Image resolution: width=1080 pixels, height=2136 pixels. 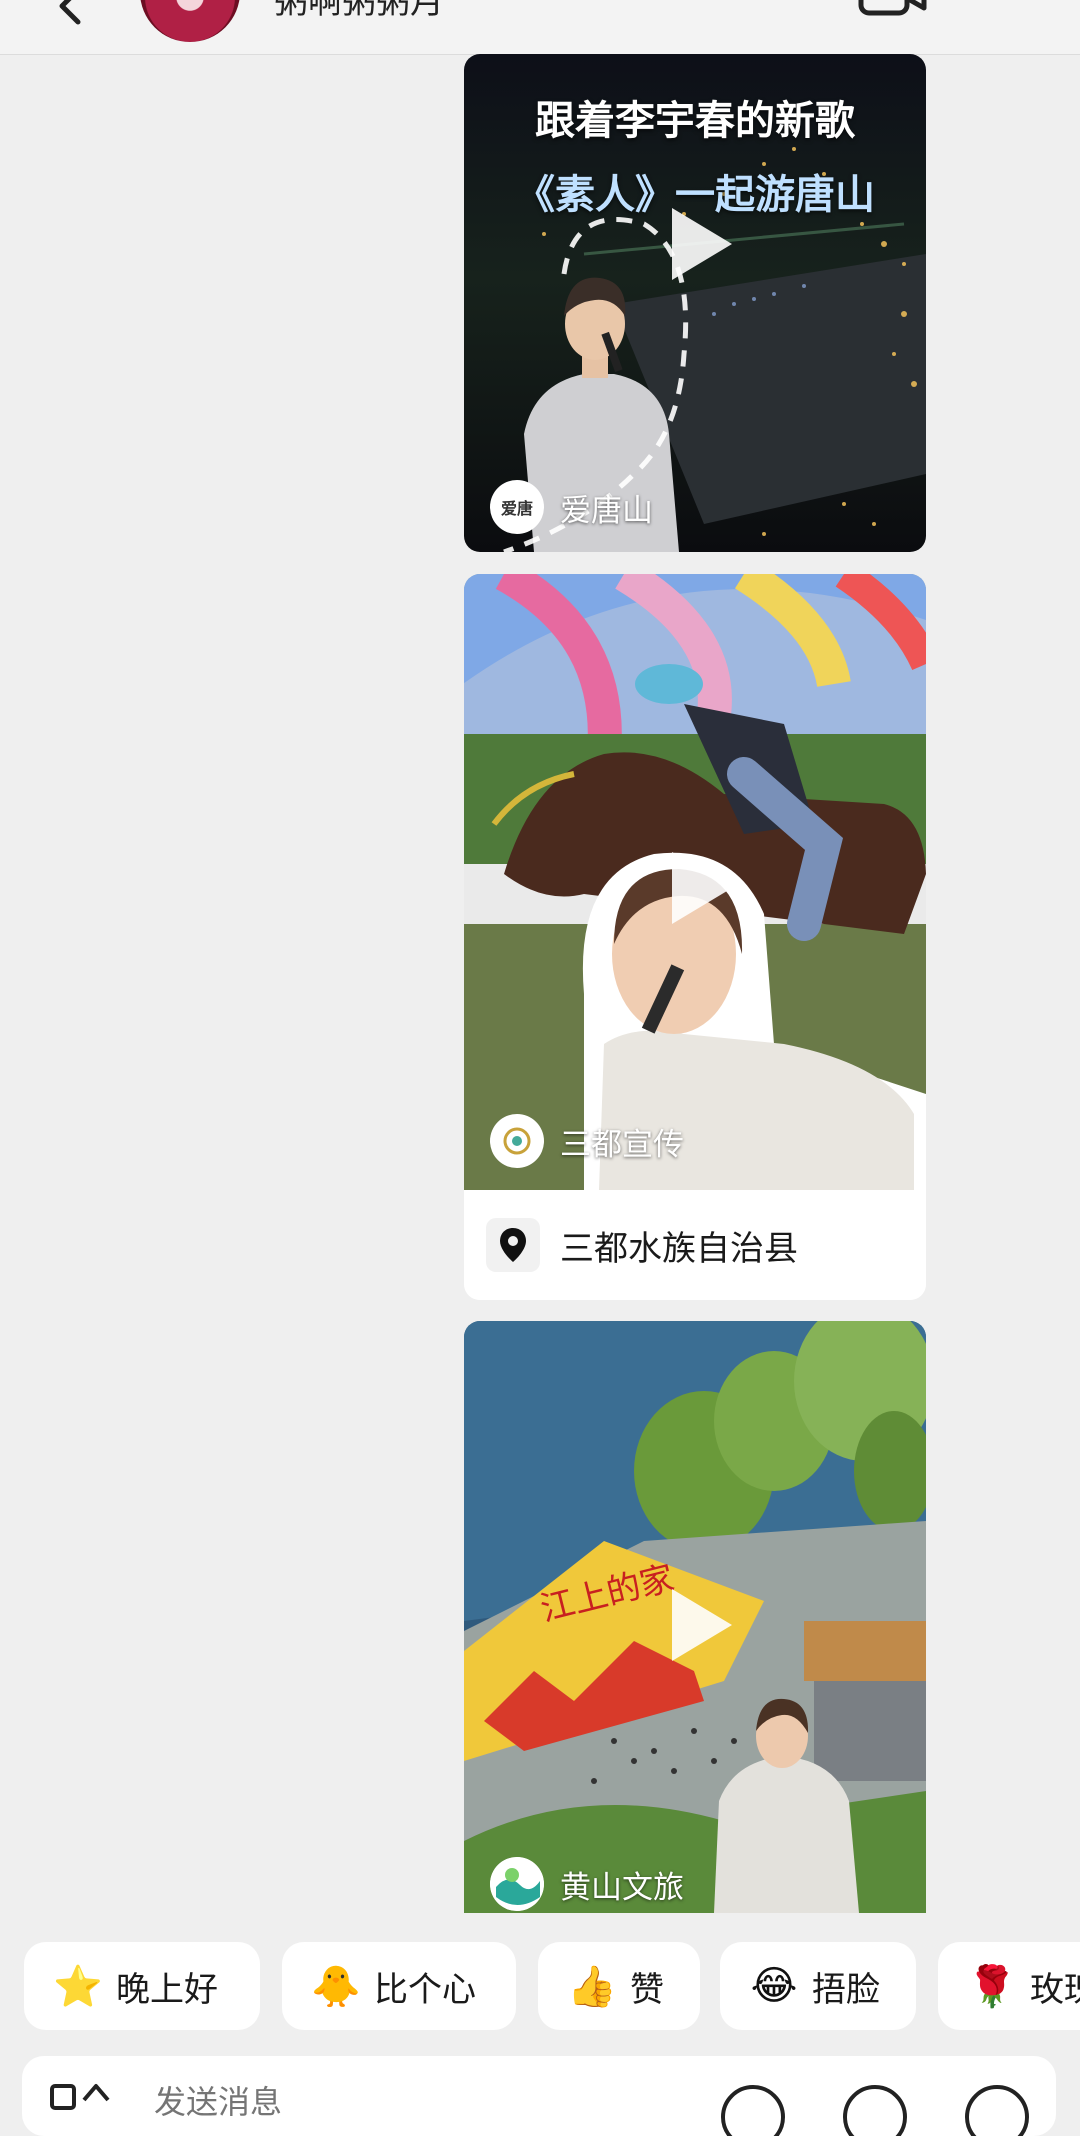 What do you see at coordinates (592, 1986) in the screenshot?
I see `thumbs-up-icon: 👍` at bounding box center [592, 1986].